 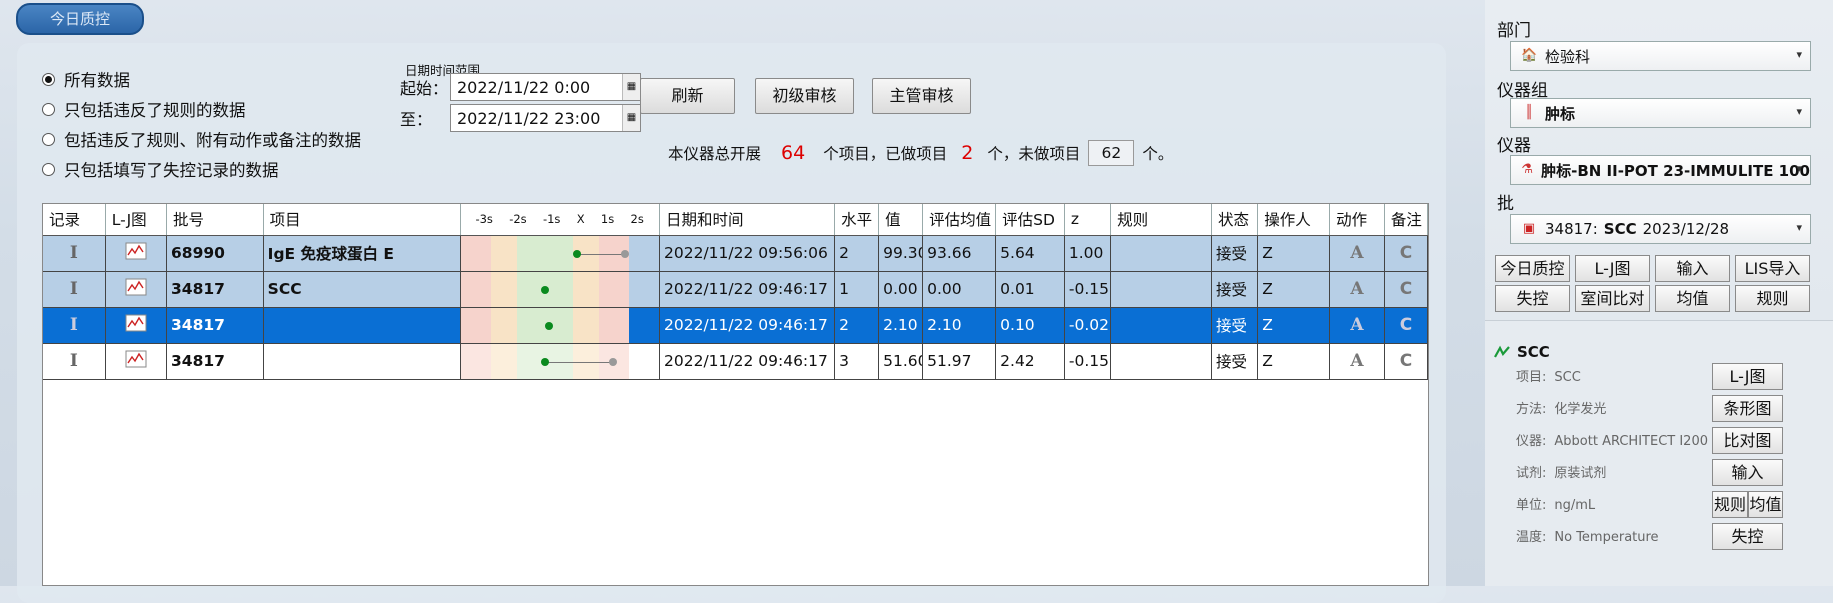 I want to click on col-note: 备注, so click(x=1406, y=220).